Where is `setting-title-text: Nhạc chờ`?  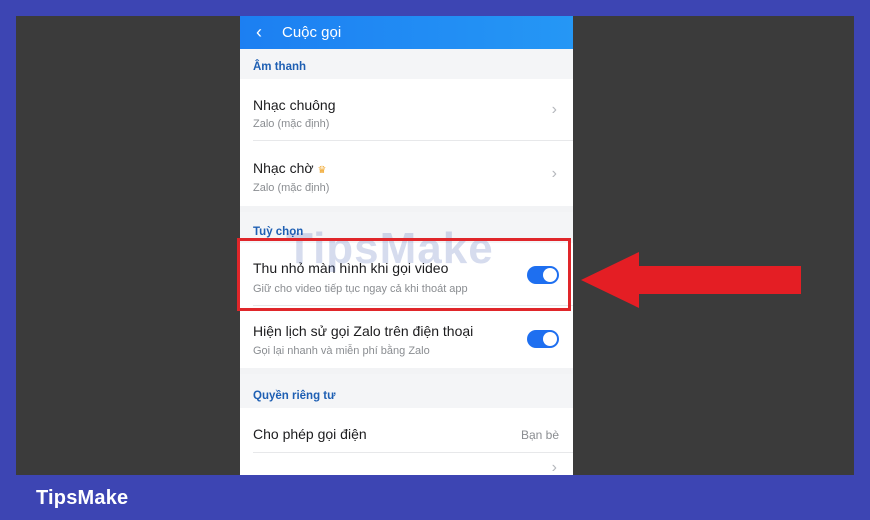
setting-title-text: Nhạc chờ is located at coordinates (283, 168).